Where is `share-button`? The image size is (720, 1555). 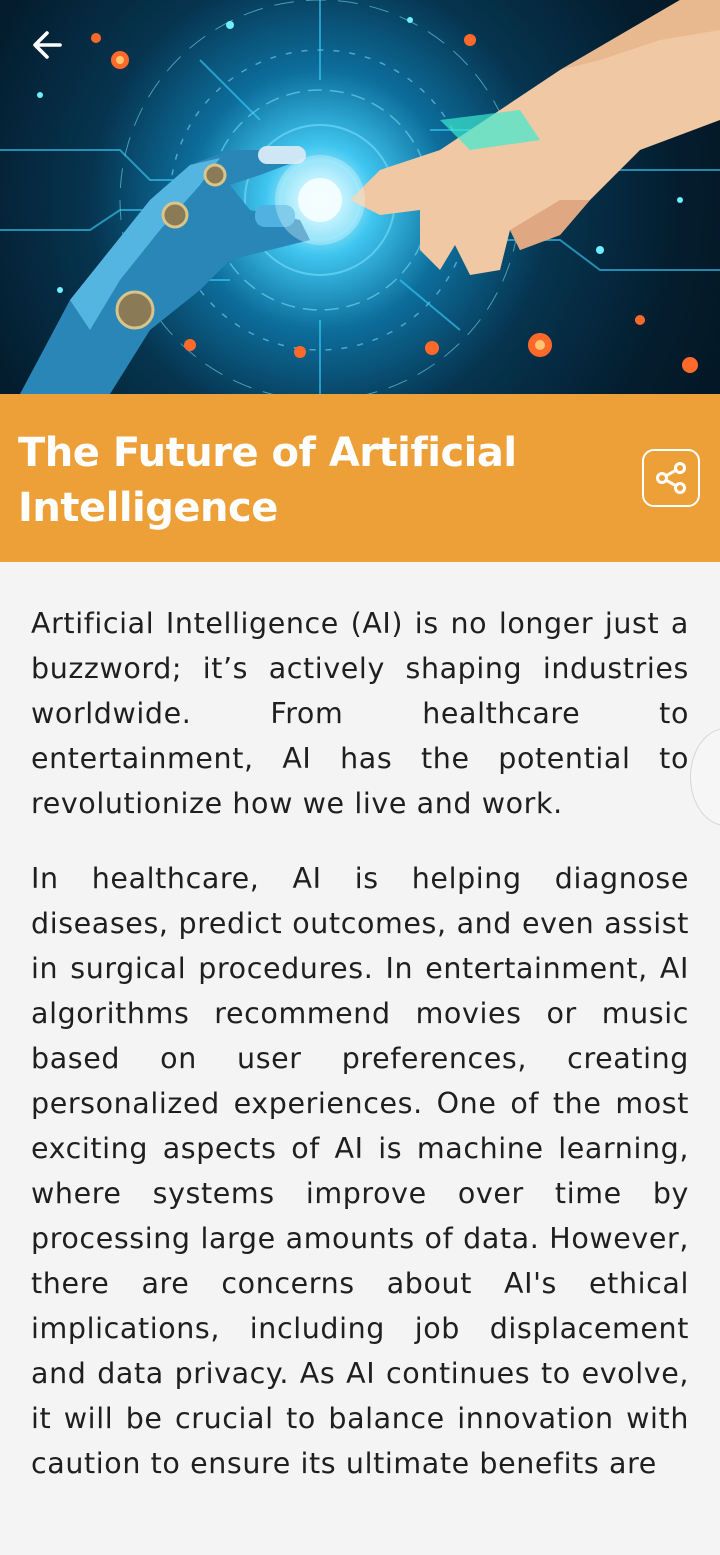 share-button is located at coordinates (671, 478).